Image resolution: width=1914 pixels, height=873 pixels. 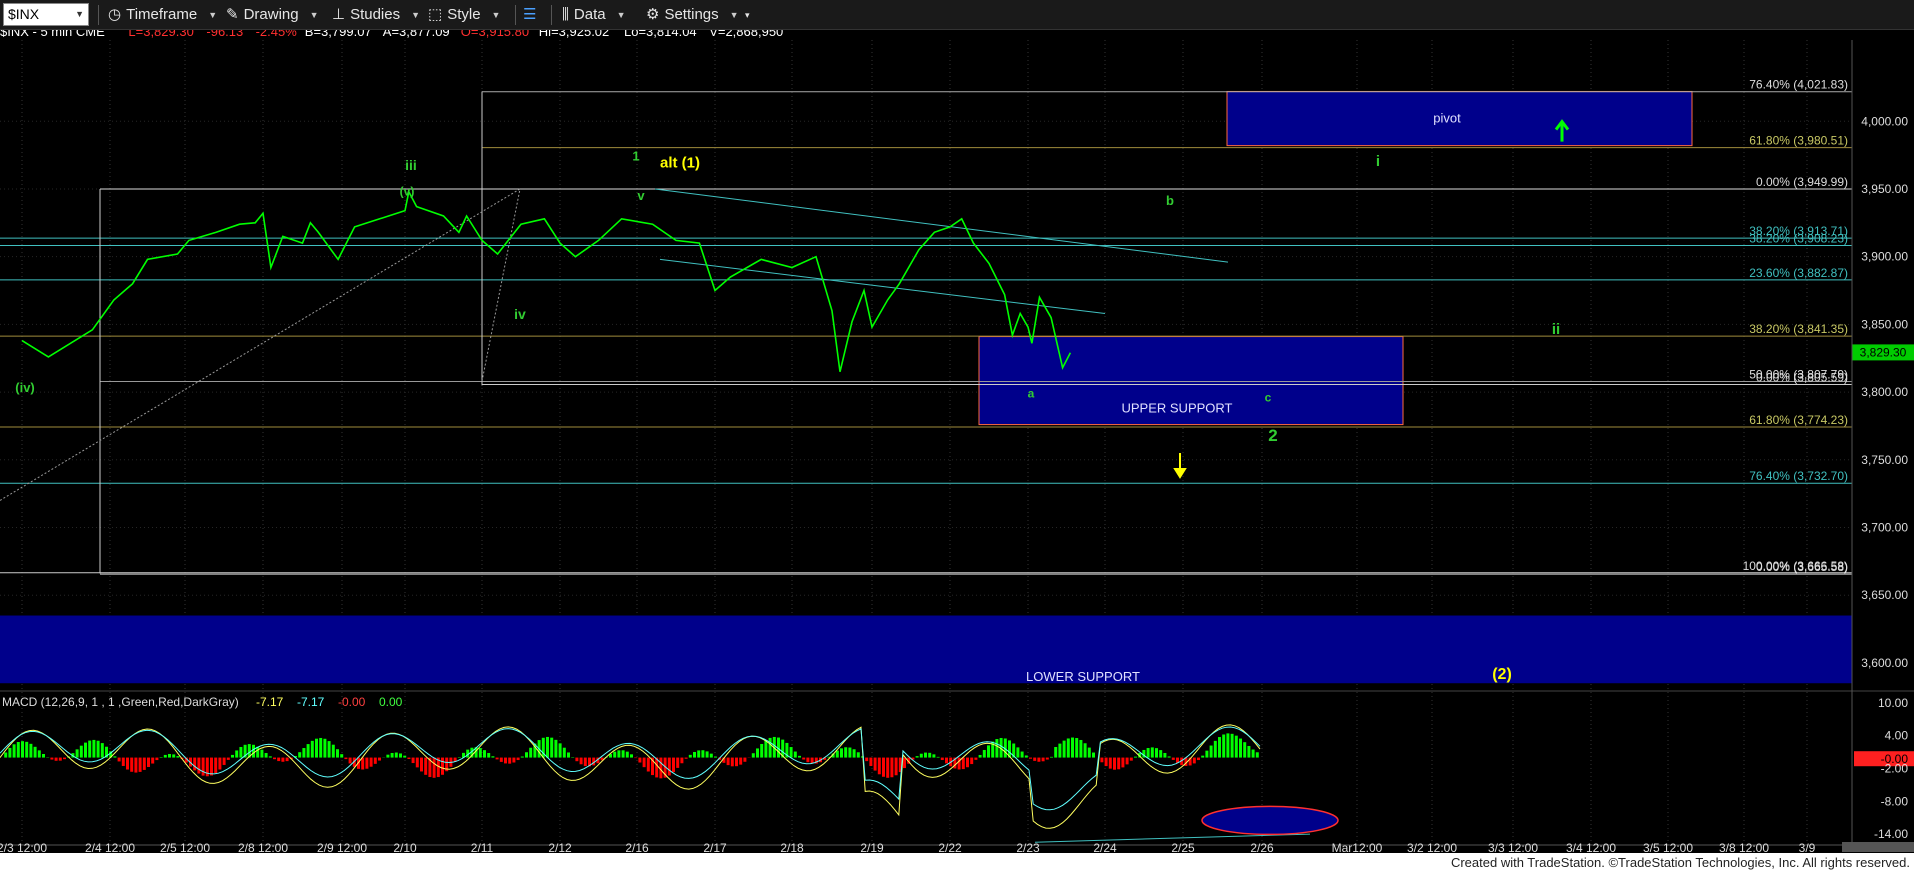 I want to click on style-menu: ⬚ Style ▼, so click(x=464, y=15).